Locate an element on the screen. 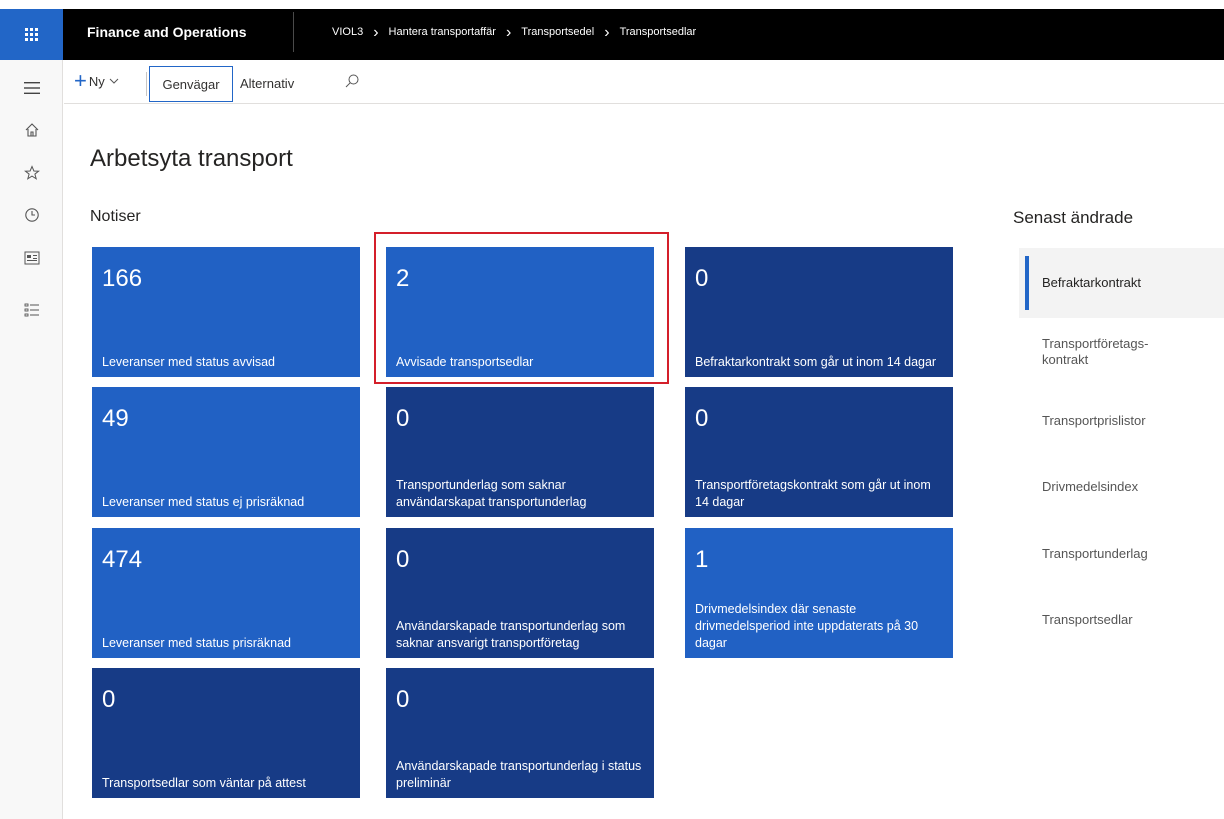 The image size is (1224, 819). new-label: Ny is located at coordinates (96, 81).